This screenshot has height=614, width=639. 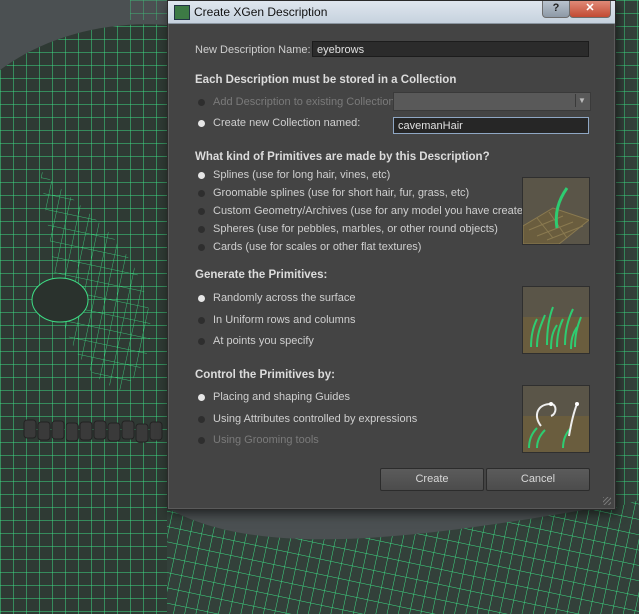 What do you see at coordinates (556, 320) in the screenshot?
I see `random-placement-preview-icon` at bounding box center [556, 320].